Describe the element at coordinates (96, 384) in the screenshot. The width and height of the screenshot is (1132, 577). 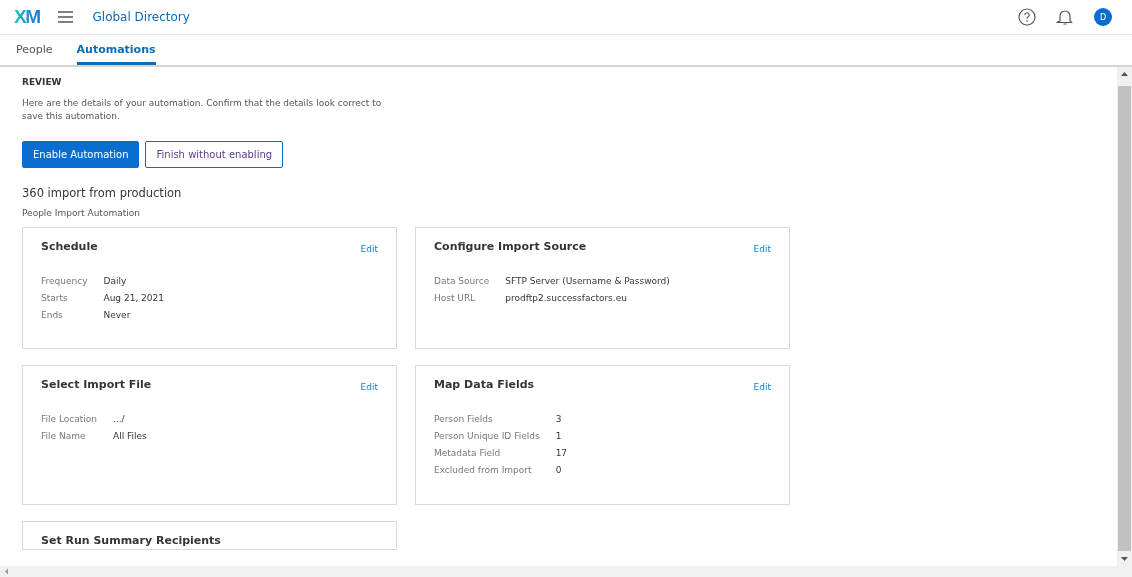
I see `card-title: Select Import File` at that location.